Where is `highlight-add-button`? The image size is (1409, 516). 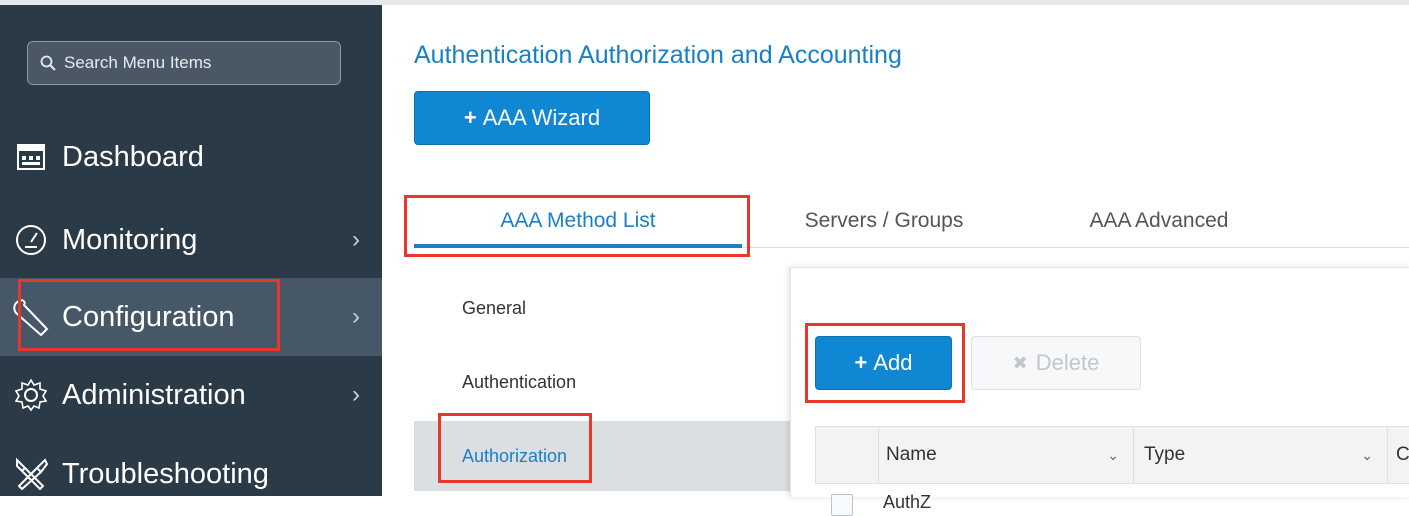
highlight-add-button is located at coordinates (885, 363).